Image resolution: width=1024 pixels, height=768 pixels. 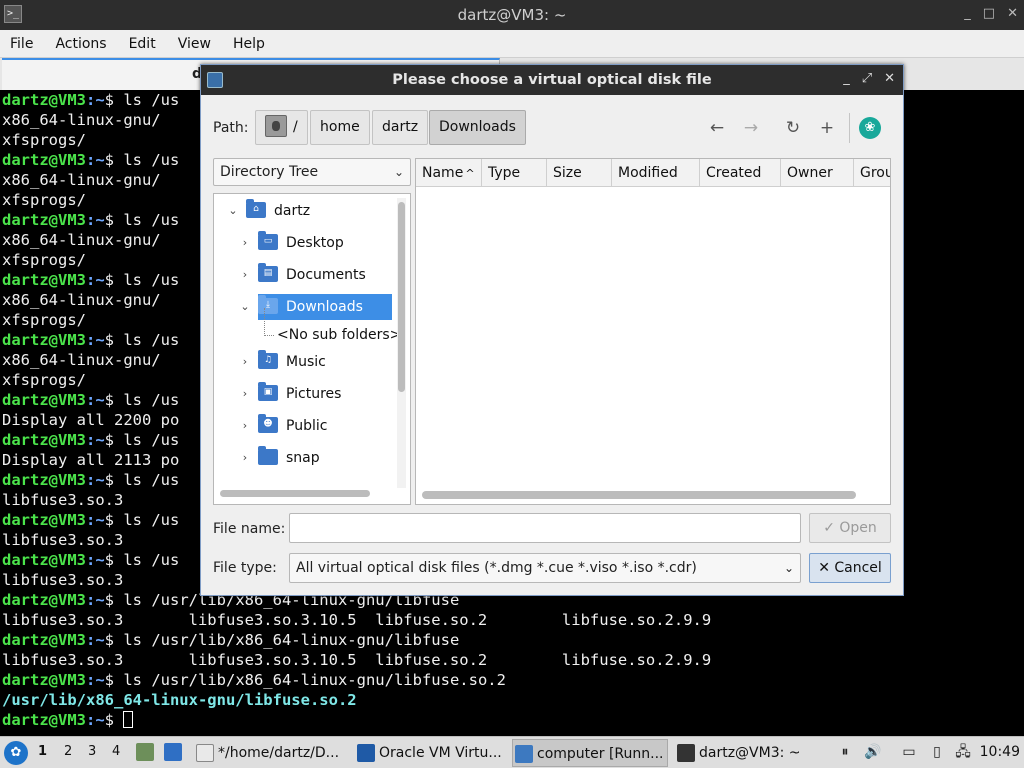 I want to click on workspace-4: 4, so click(x=116, y=751).